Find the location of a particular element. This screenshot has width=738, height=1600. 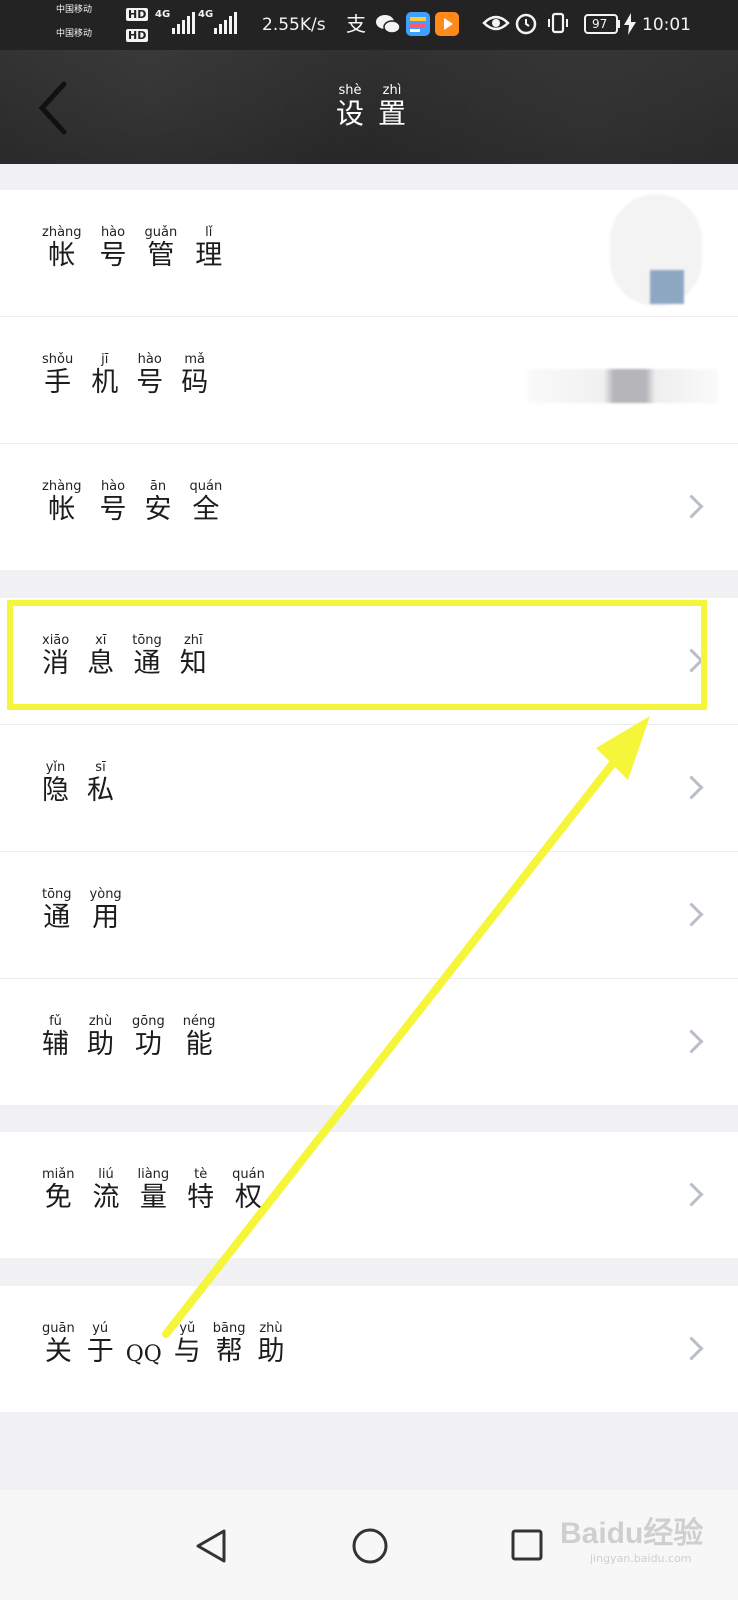

nav-home-button is located at coordinates (370, 1548).